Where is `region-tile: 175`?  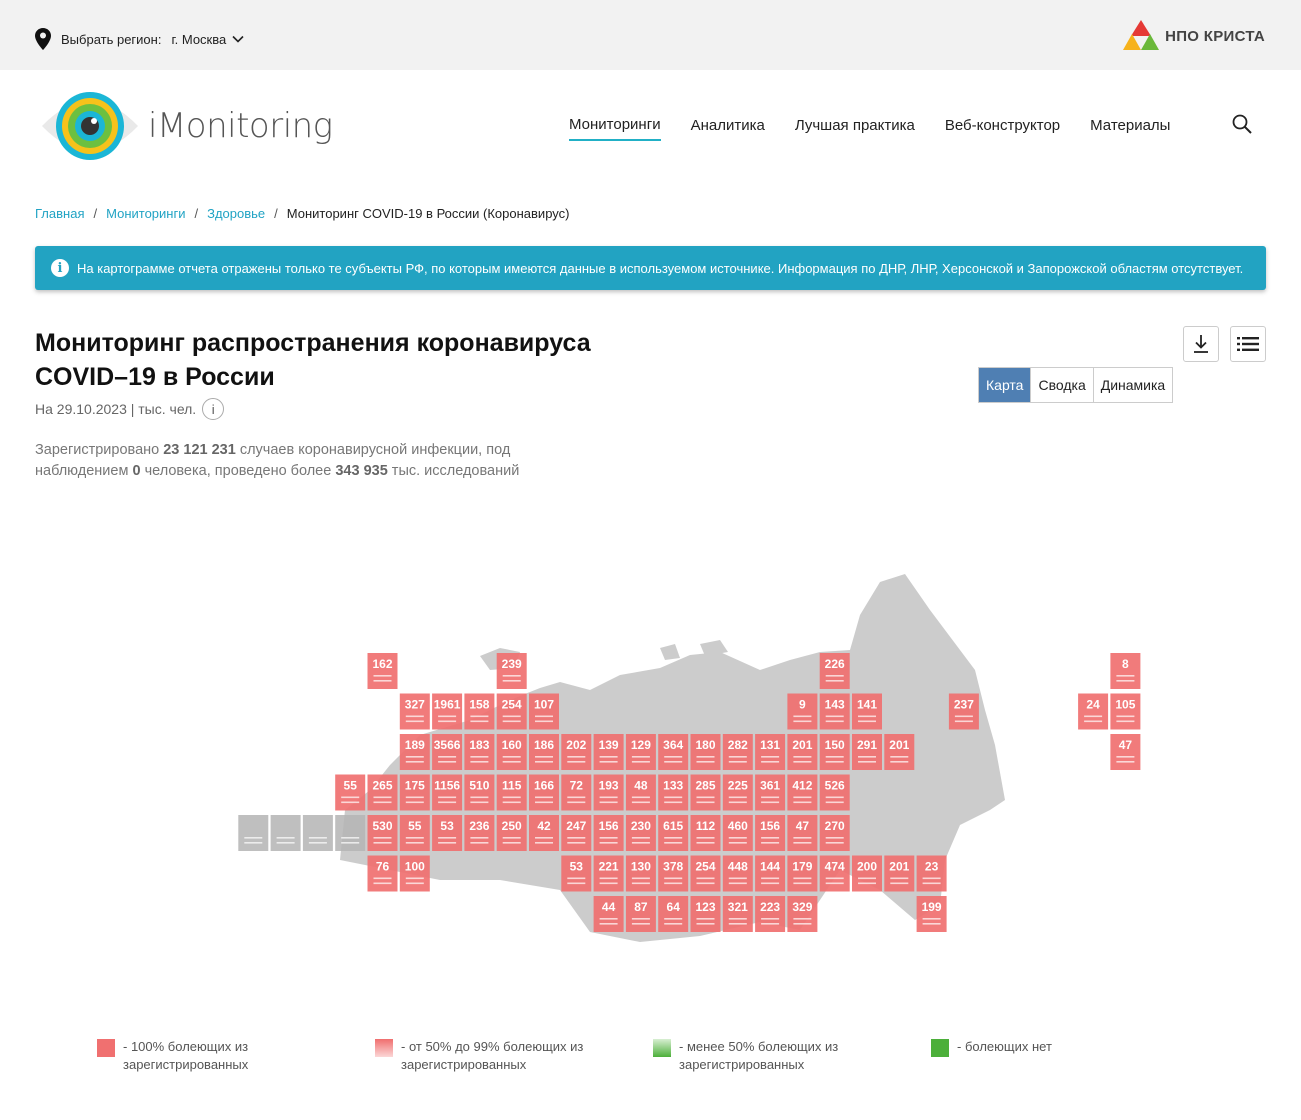
region-tile: 175 is located at coordinates (414, 792).